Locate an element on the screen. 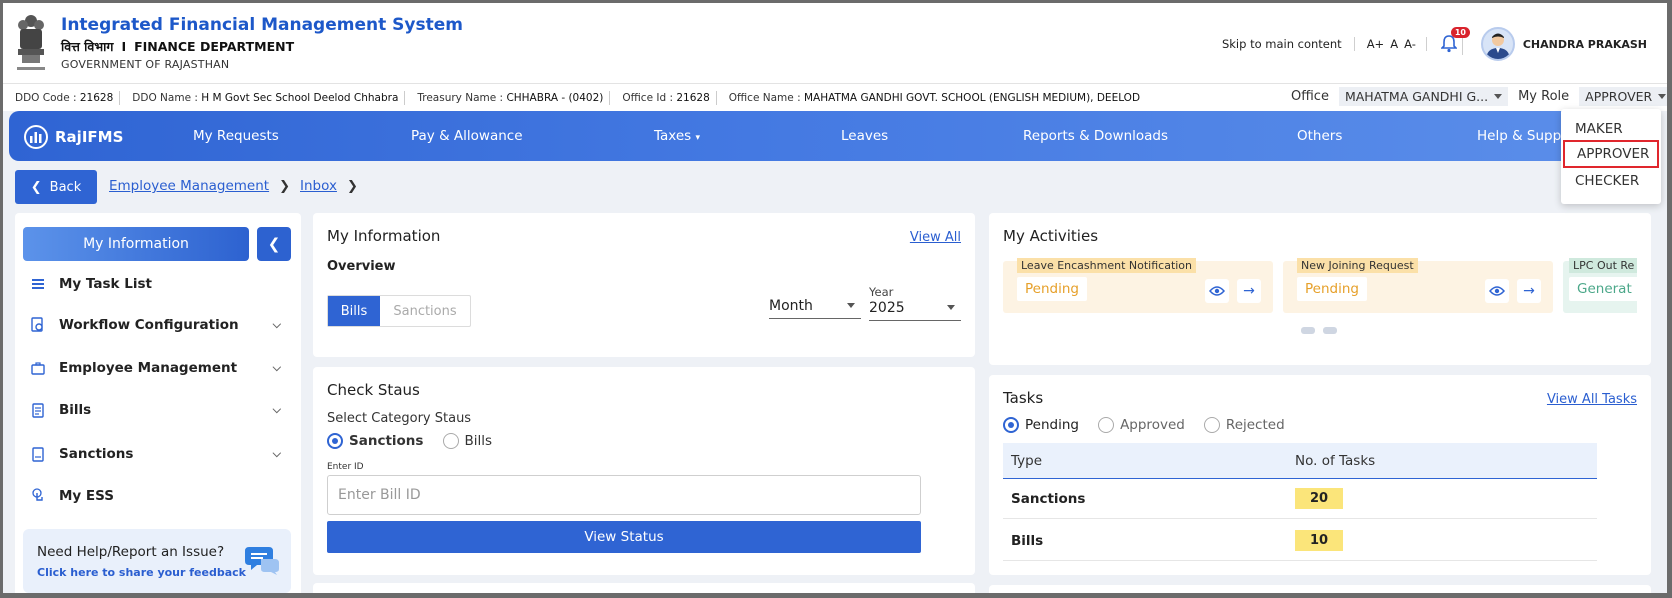 This screenshot has height=598, width=1672. search-doc-icon is located at coordinates (38, 325).